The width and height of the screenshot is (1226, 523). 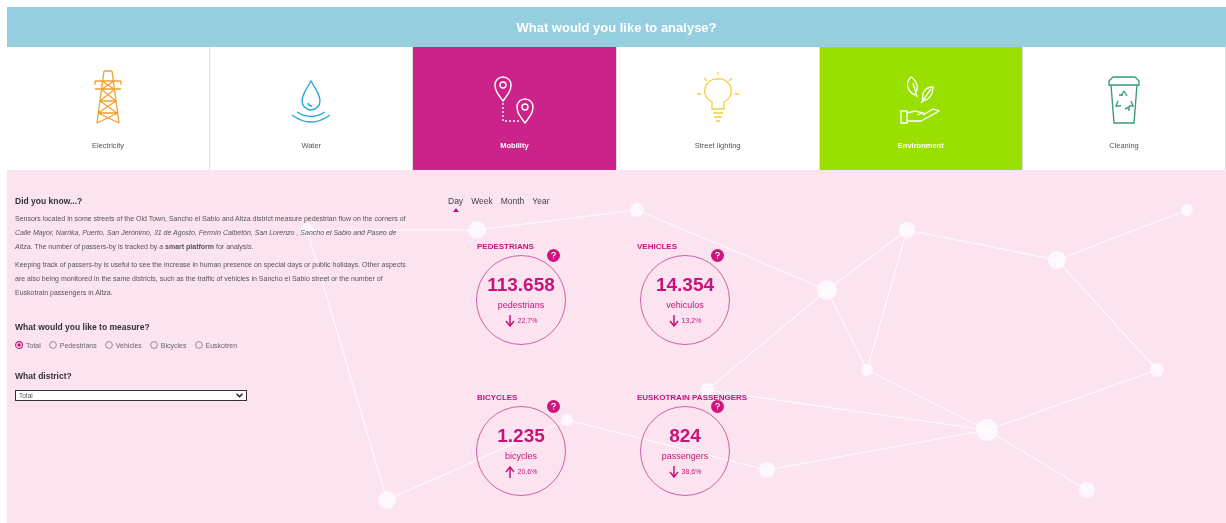 I want to click on stat-title: BICYCLES, so click(x=497, y=397).